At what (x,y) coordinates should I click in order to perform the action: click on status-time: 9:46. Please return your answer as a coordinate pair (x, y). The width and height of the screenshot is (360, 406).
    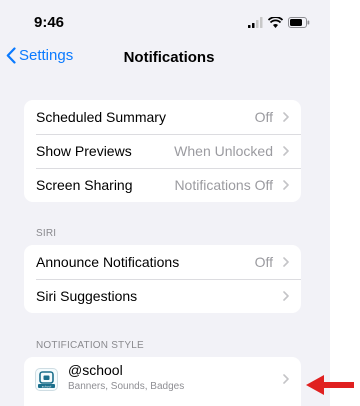
    Looking at the image, I should click on (49, 22).